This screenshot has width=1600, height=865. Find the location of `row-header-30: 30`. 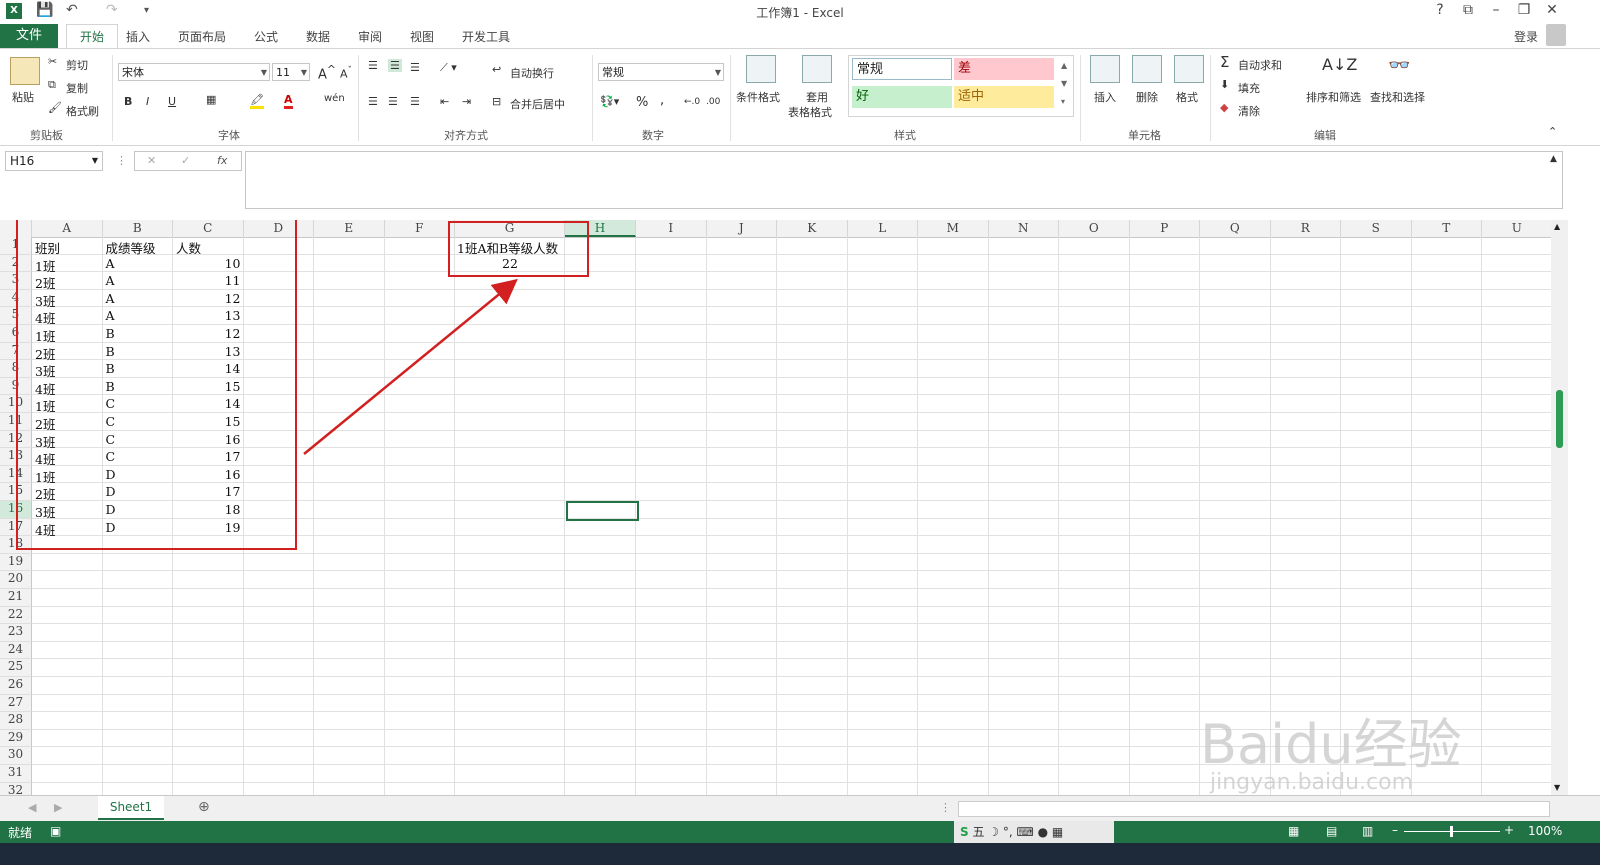

row-header-30: 30 is located at coordinates (16, 756).